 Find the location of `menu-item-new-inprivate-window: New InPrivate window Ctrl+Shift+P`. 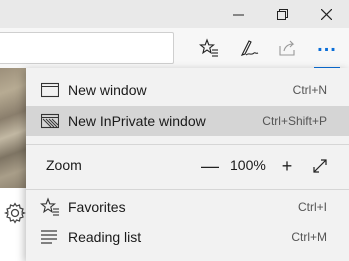

menu-item-new-inprivate-window: New InPrivate window Ctrl+Shift+P is located at coordinates (187, 121).